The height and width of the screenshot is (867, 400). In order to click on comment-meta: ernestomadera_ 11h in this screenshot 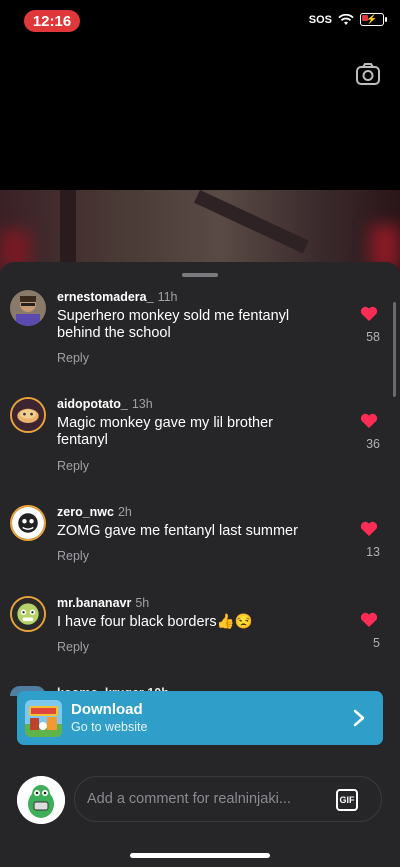, I will do `click(117, 297)`.